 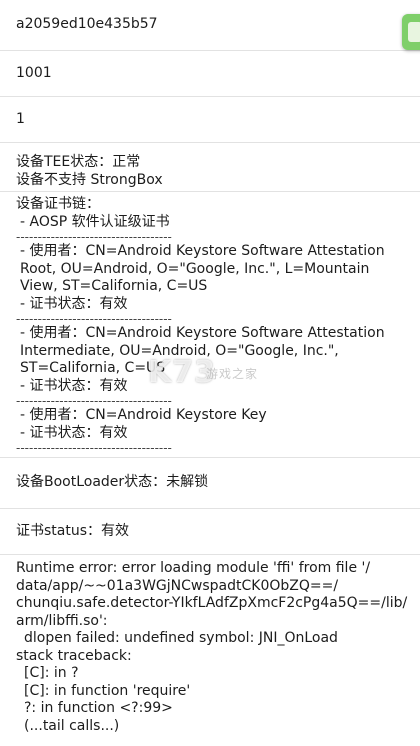 I want to click on strongbox-text: 设备不支持 StrongBox, so click(x=89, y=179).